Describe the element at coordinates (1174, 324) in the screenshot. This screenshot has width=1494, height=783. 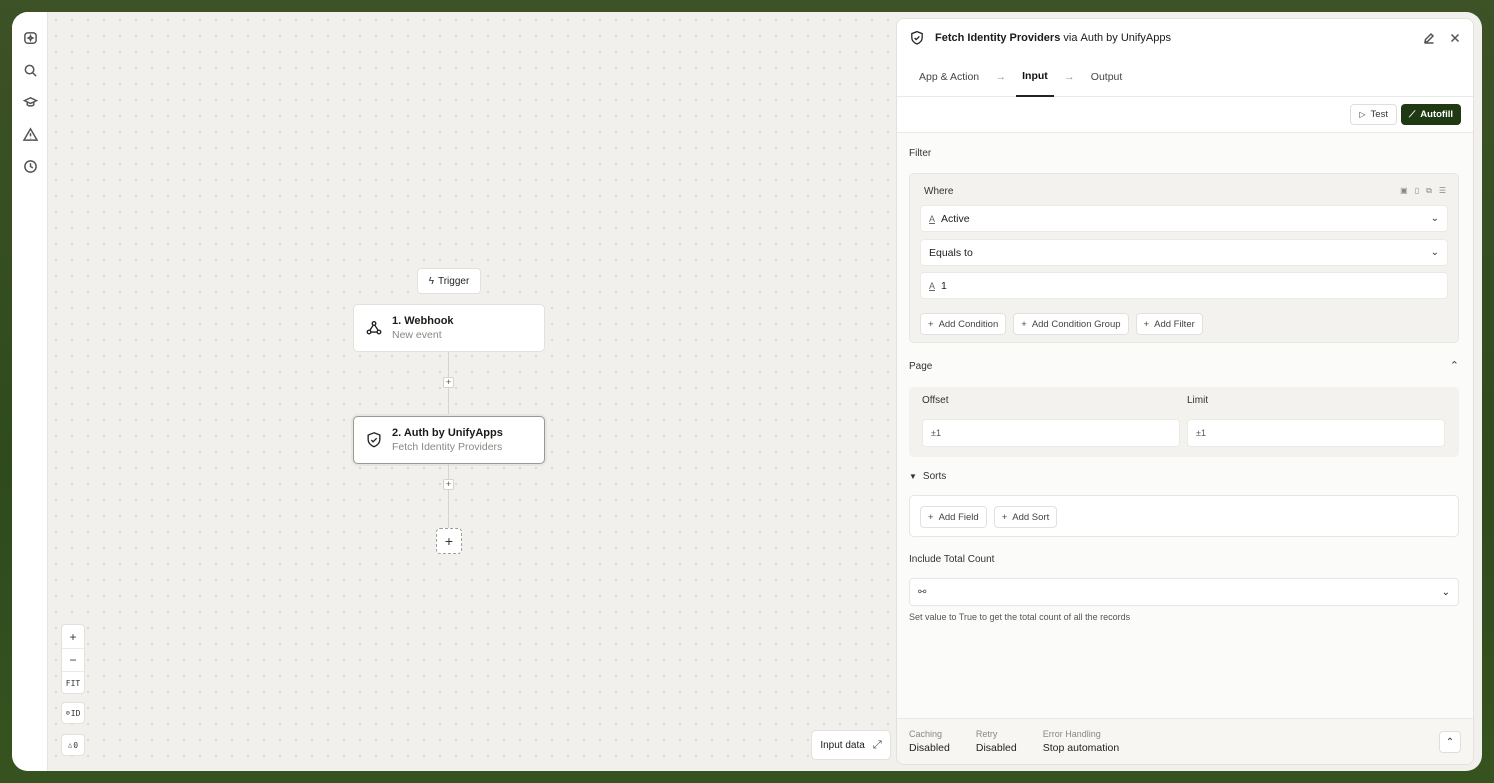
I see `add-filter-label: Add Filter` at that location.